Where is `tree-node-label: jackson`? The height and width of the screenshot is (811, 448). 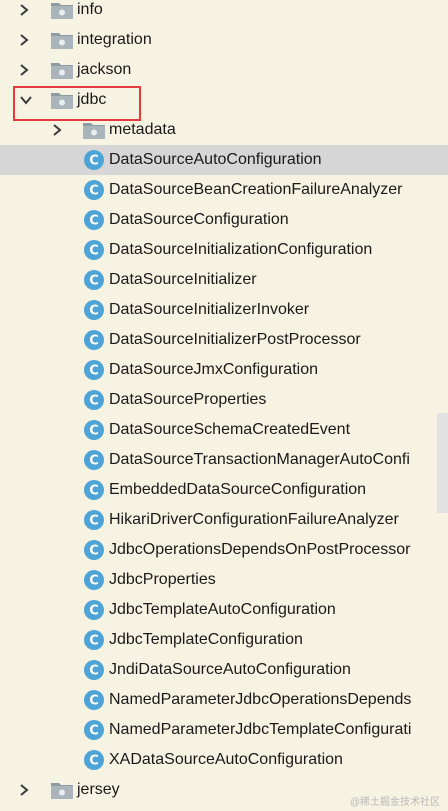
tree-node-label: jackson is located at coordinates (104, 69).